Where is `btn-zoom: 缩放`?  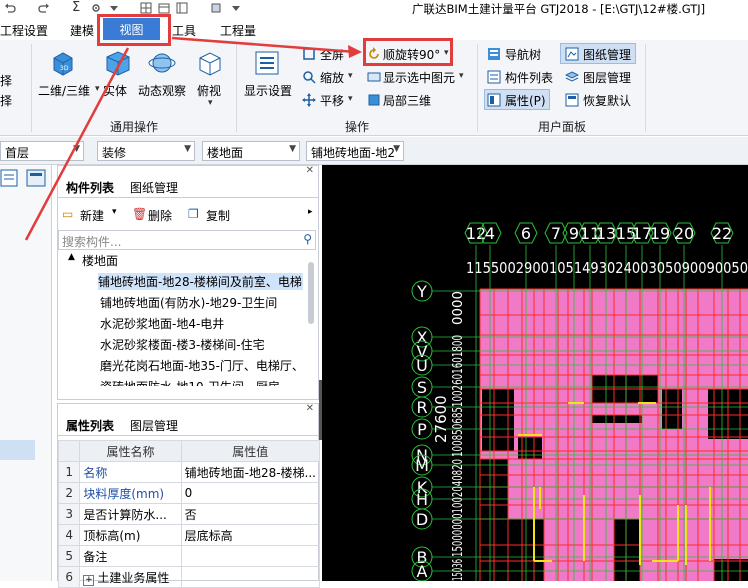 btn-zoom: 缩放 is located at coordinates (332, 77).